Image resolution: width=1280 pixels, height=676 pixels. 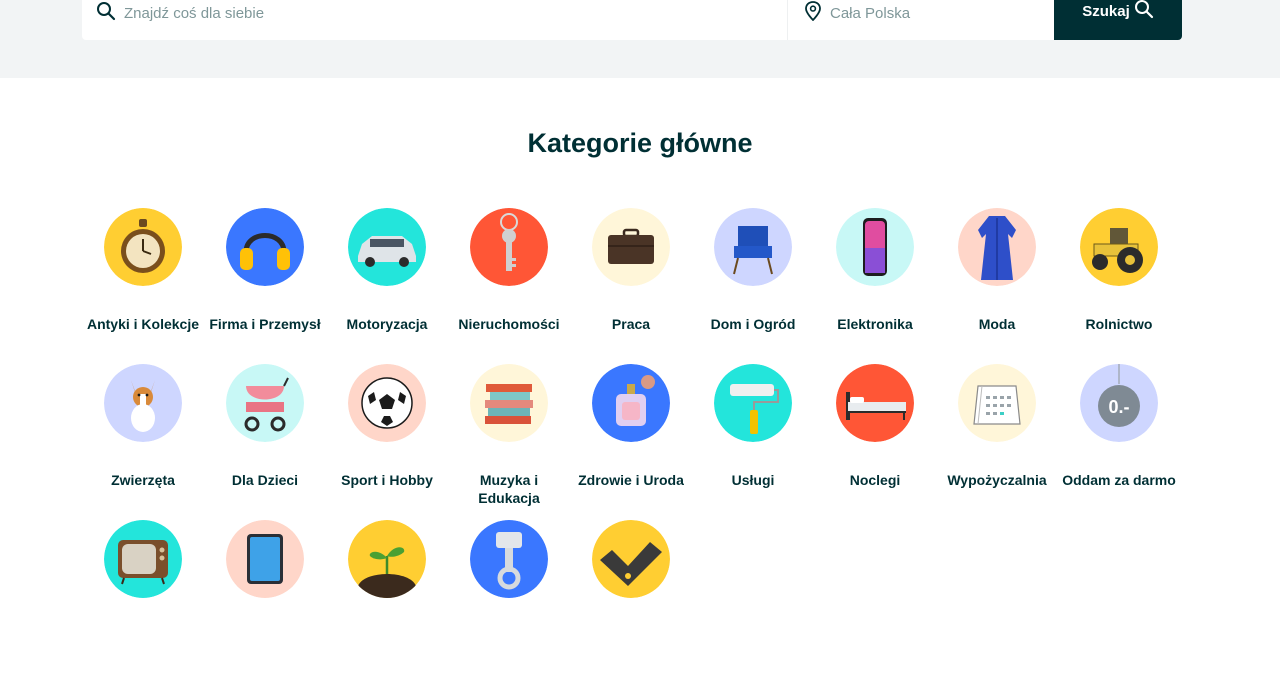 I want to click on category-label: Zdrowie i Uroda, so click(x=631, y=480).